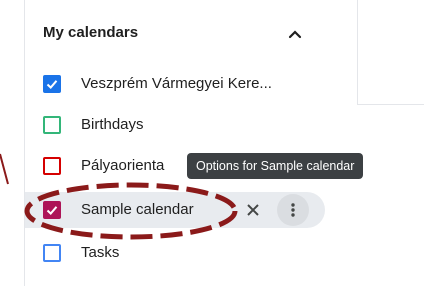 This screenshot has height=286, width=424. What do you see at coordinates (91, 32) in the screenshot?
I see `section-title: My calendars` at bounding box center [91, 32].